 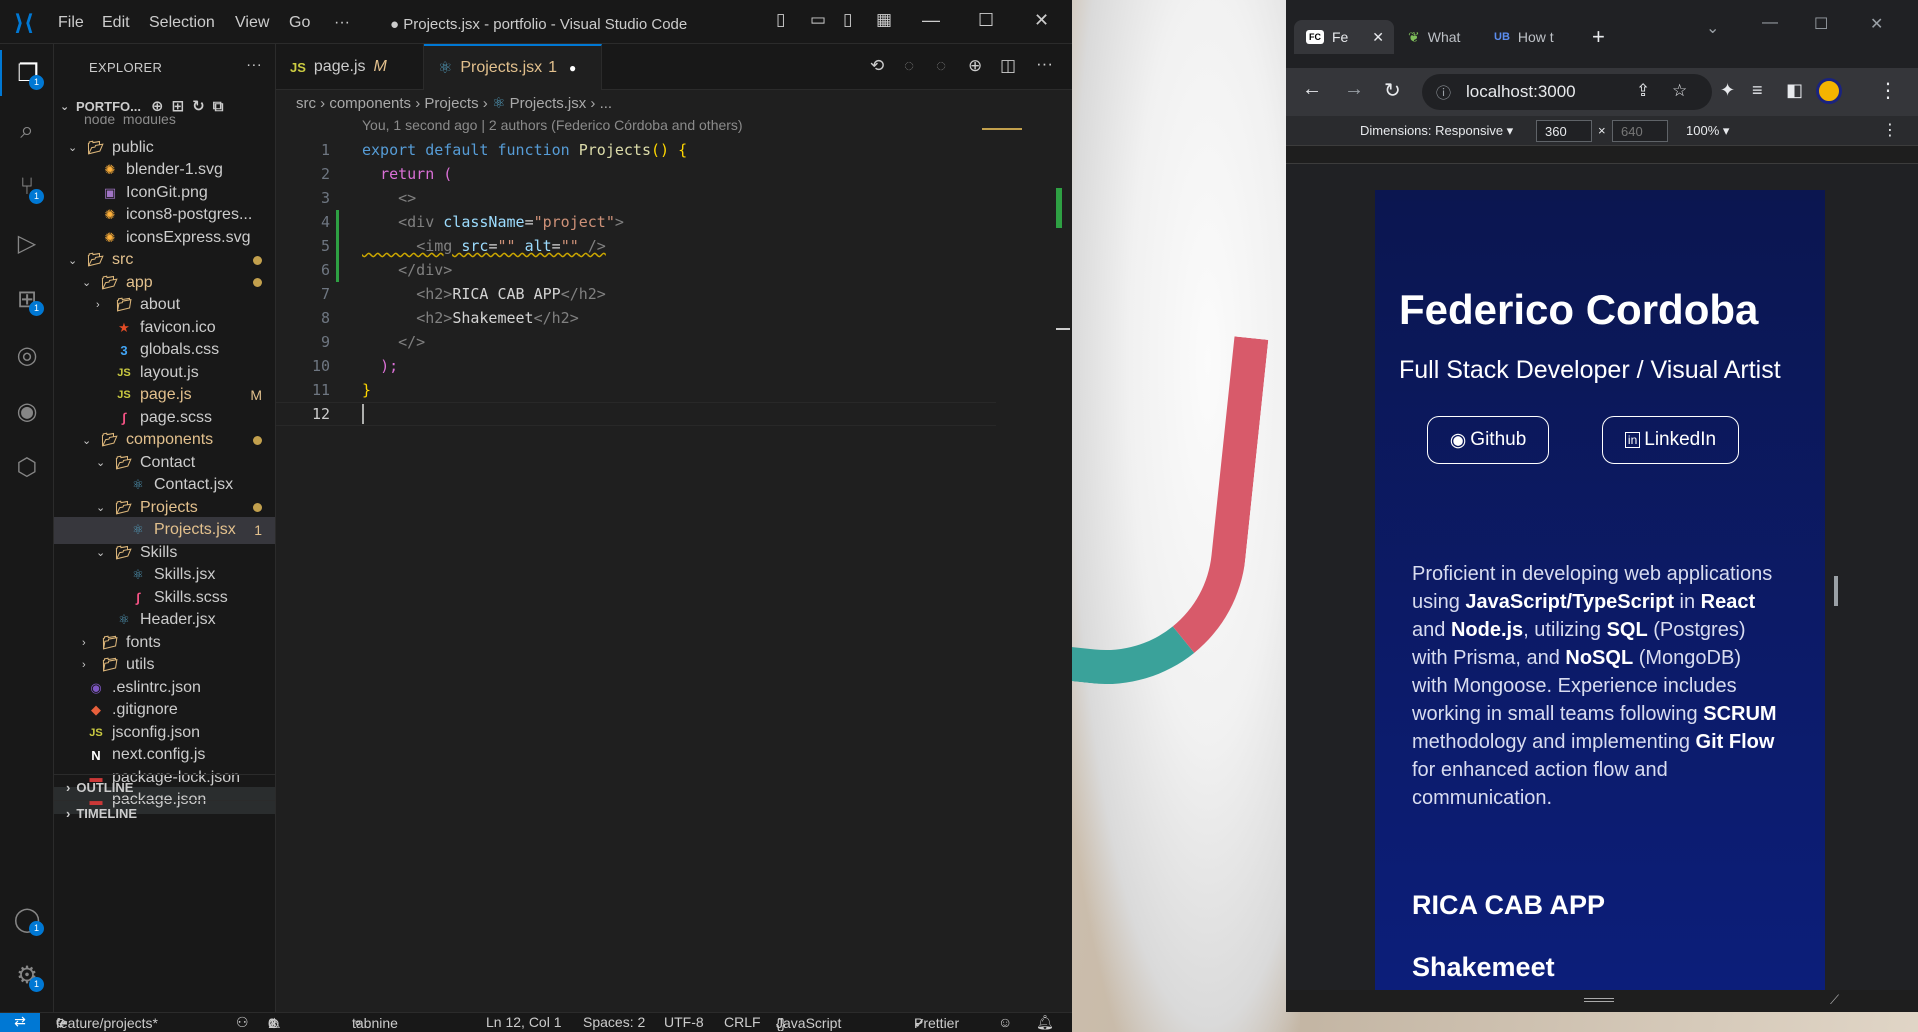 What do you see at coordinates (1599, 1000) in the screenshot?
I see `bottom-resize-handle` at bounding box center [1599, 1000].